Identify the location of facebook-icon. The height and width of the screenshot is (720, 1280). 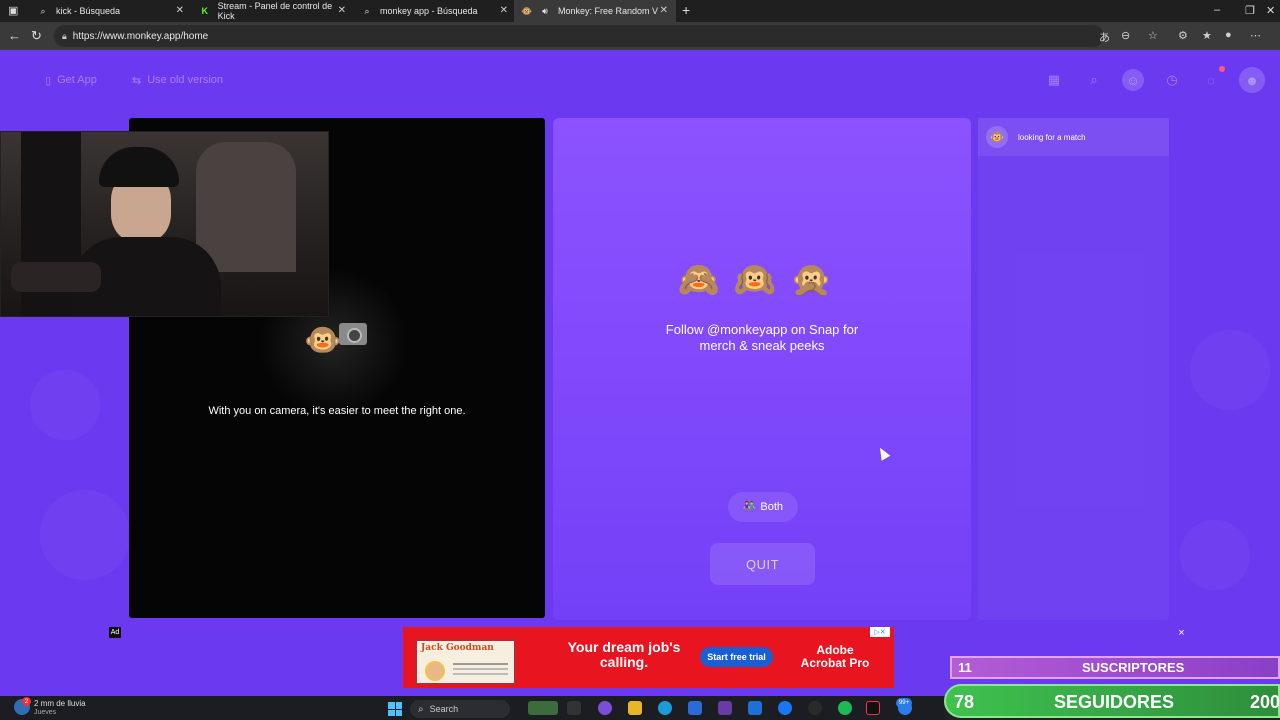
(785, 708).